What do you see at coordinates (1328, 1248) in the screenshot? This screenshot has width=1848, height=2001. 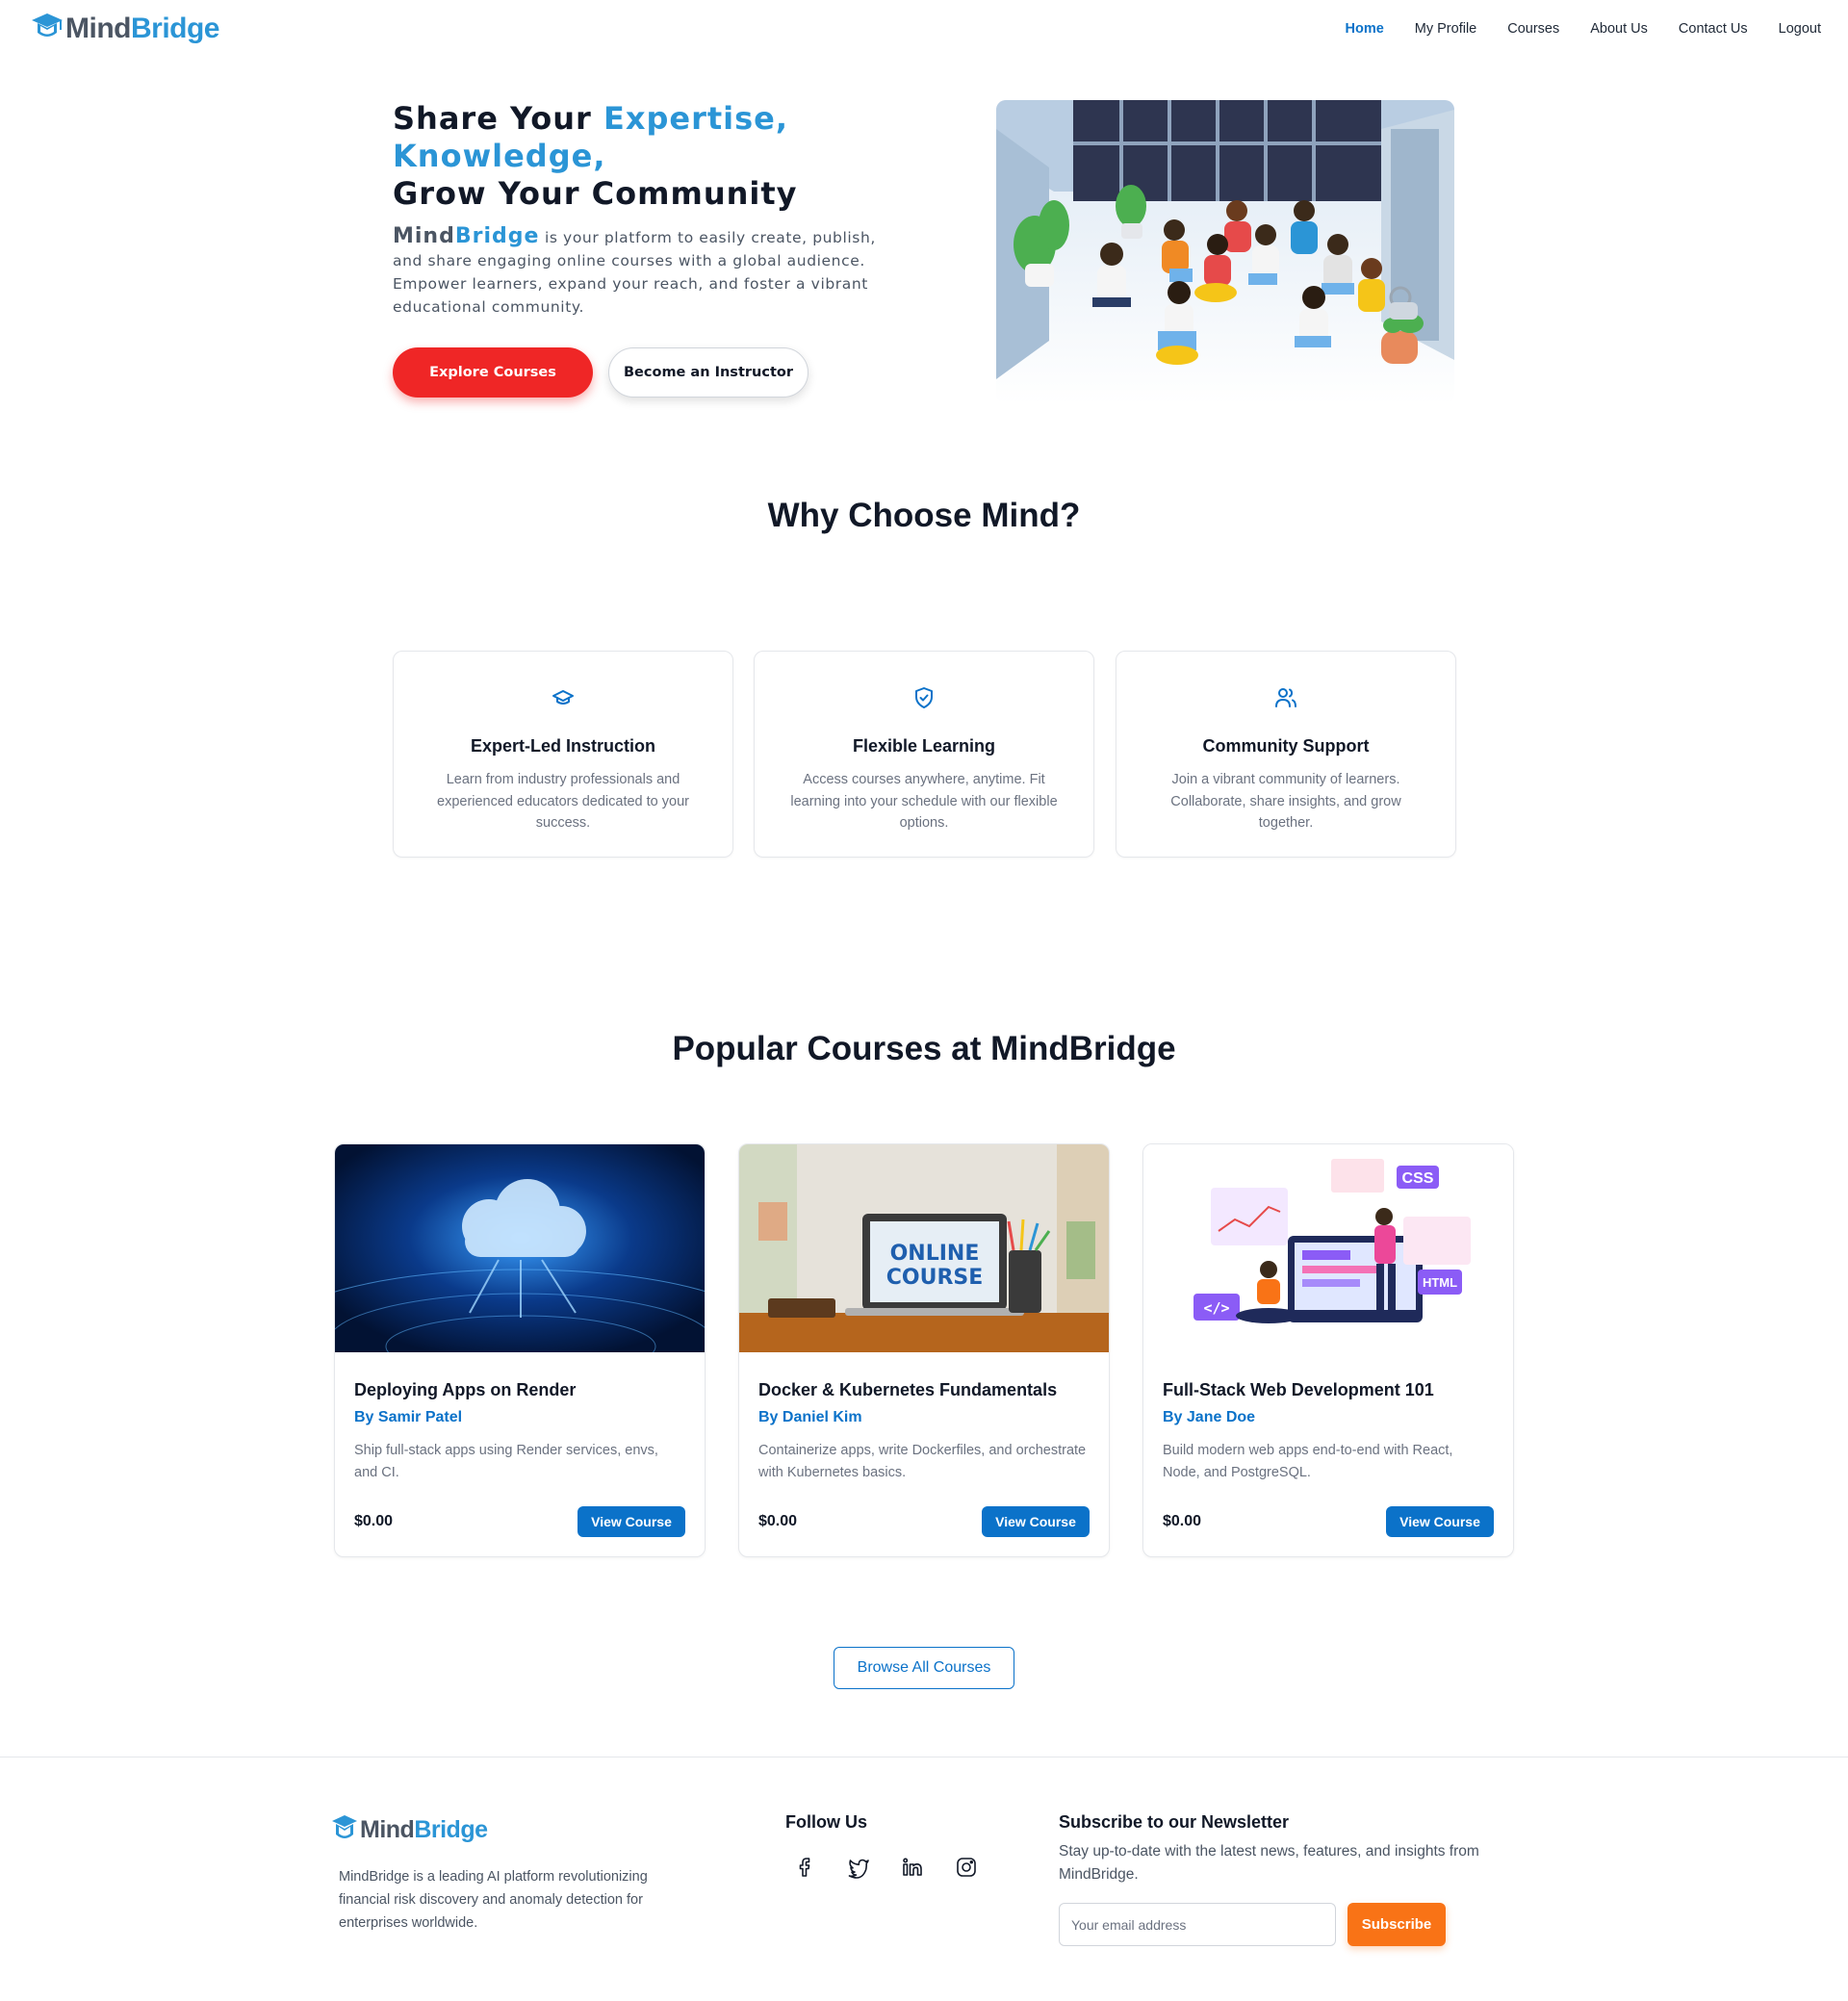 I see `course-image-web-dev: CSS HTML </>` at bounding box center [1328, 1248].